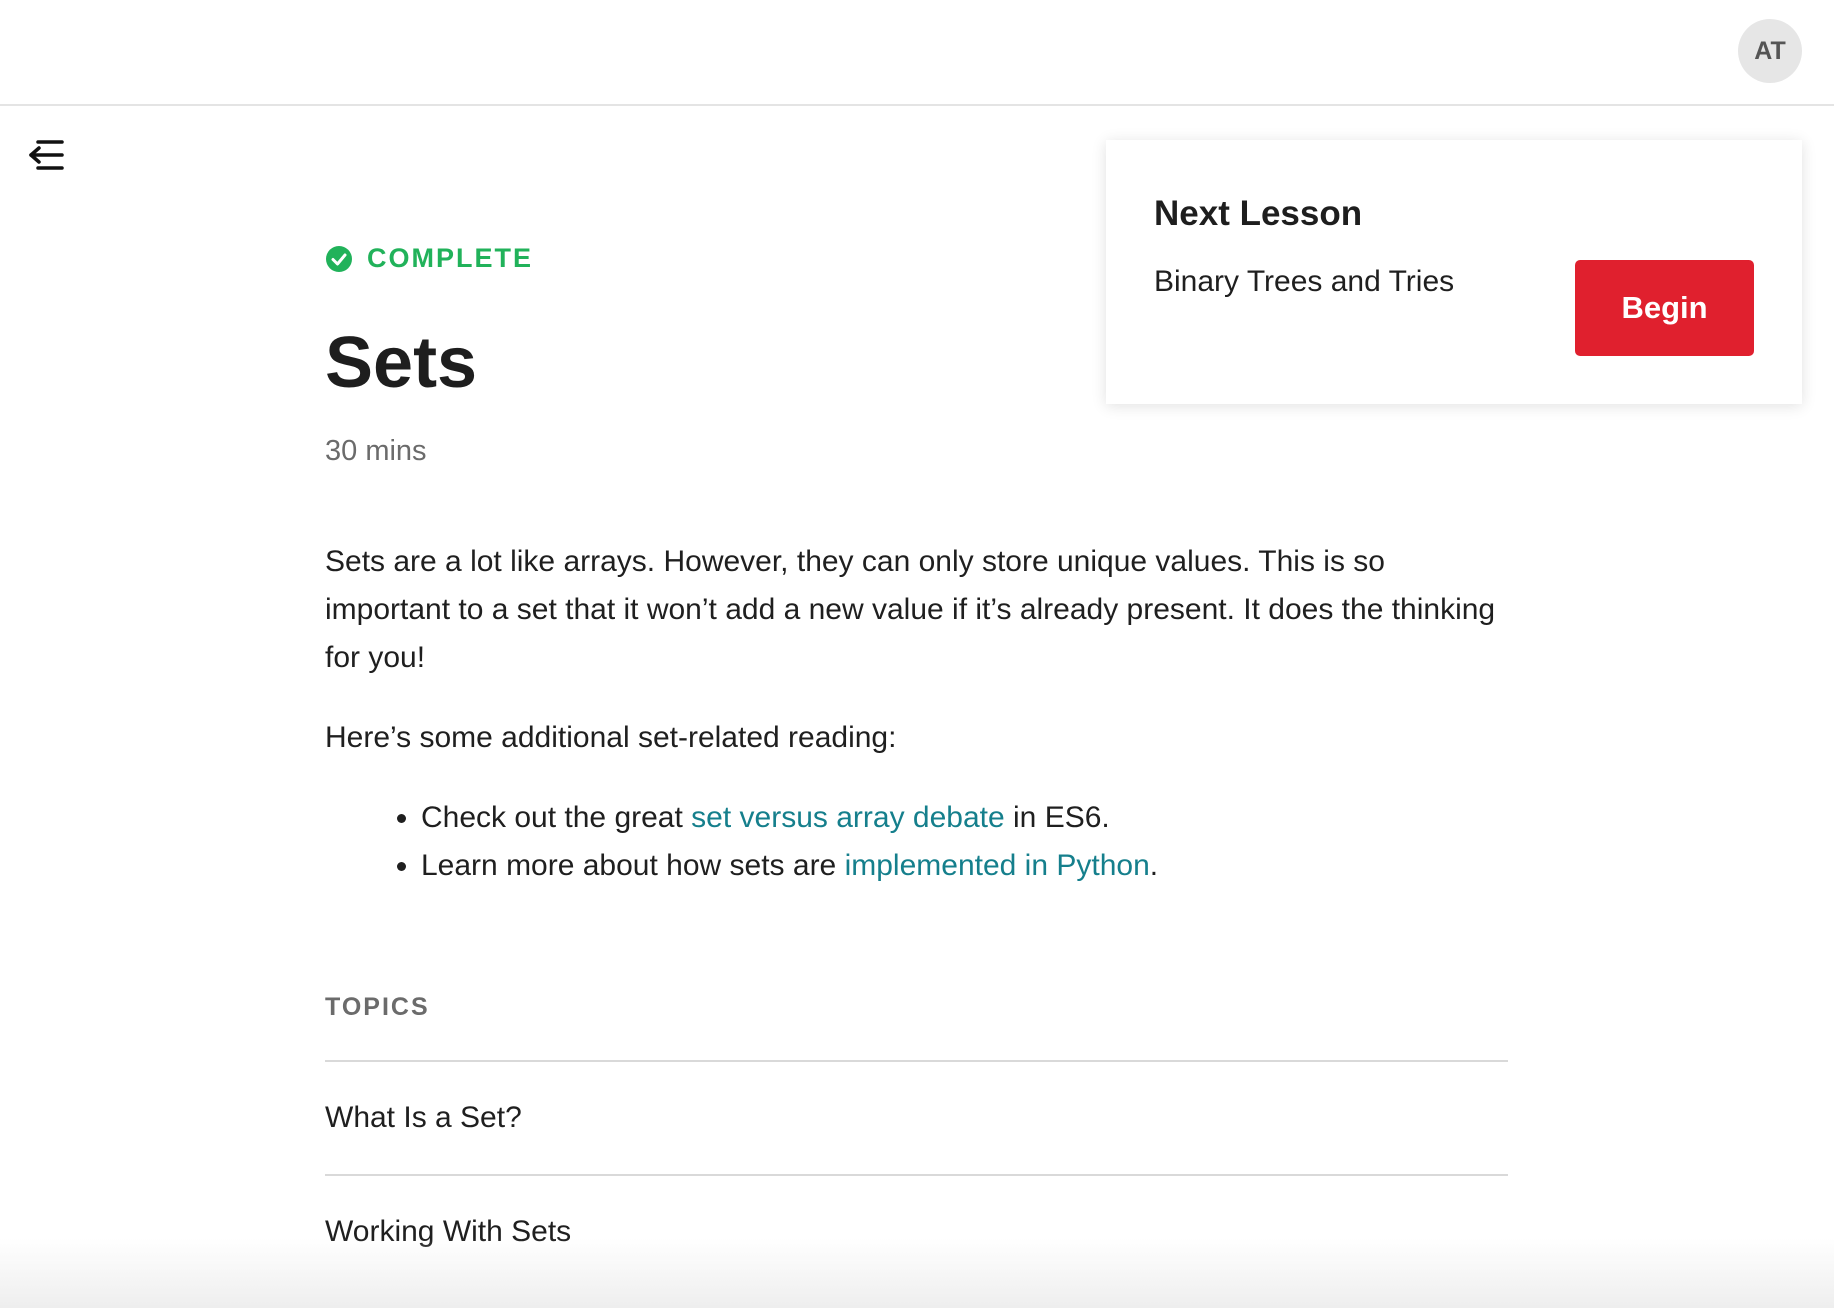  What do you see at coordinates (1770, 51) in the screenshot?
I see `user-avatar: AT` at bounding box center [1770, 51].